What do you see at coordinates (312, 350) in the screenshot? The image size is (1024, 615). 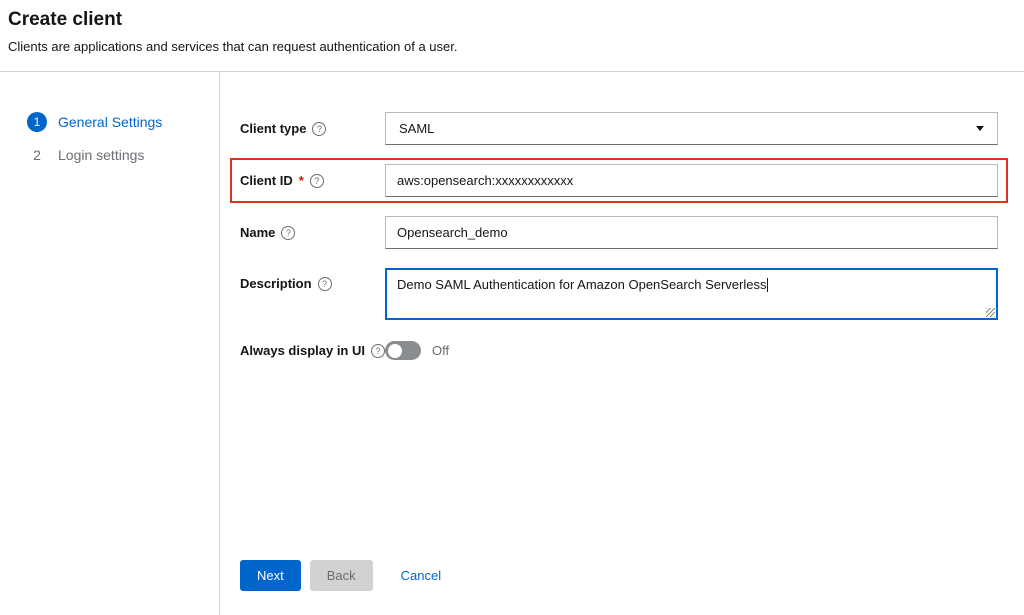 I see `always-display-label: Always display in UI` at bounding box center [312, 350].